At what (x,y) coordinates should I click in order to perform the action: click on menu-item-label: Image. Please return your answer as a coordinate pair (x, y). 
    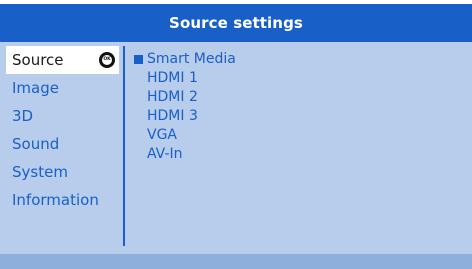
    Looking at the image, I should click on (35, 88).